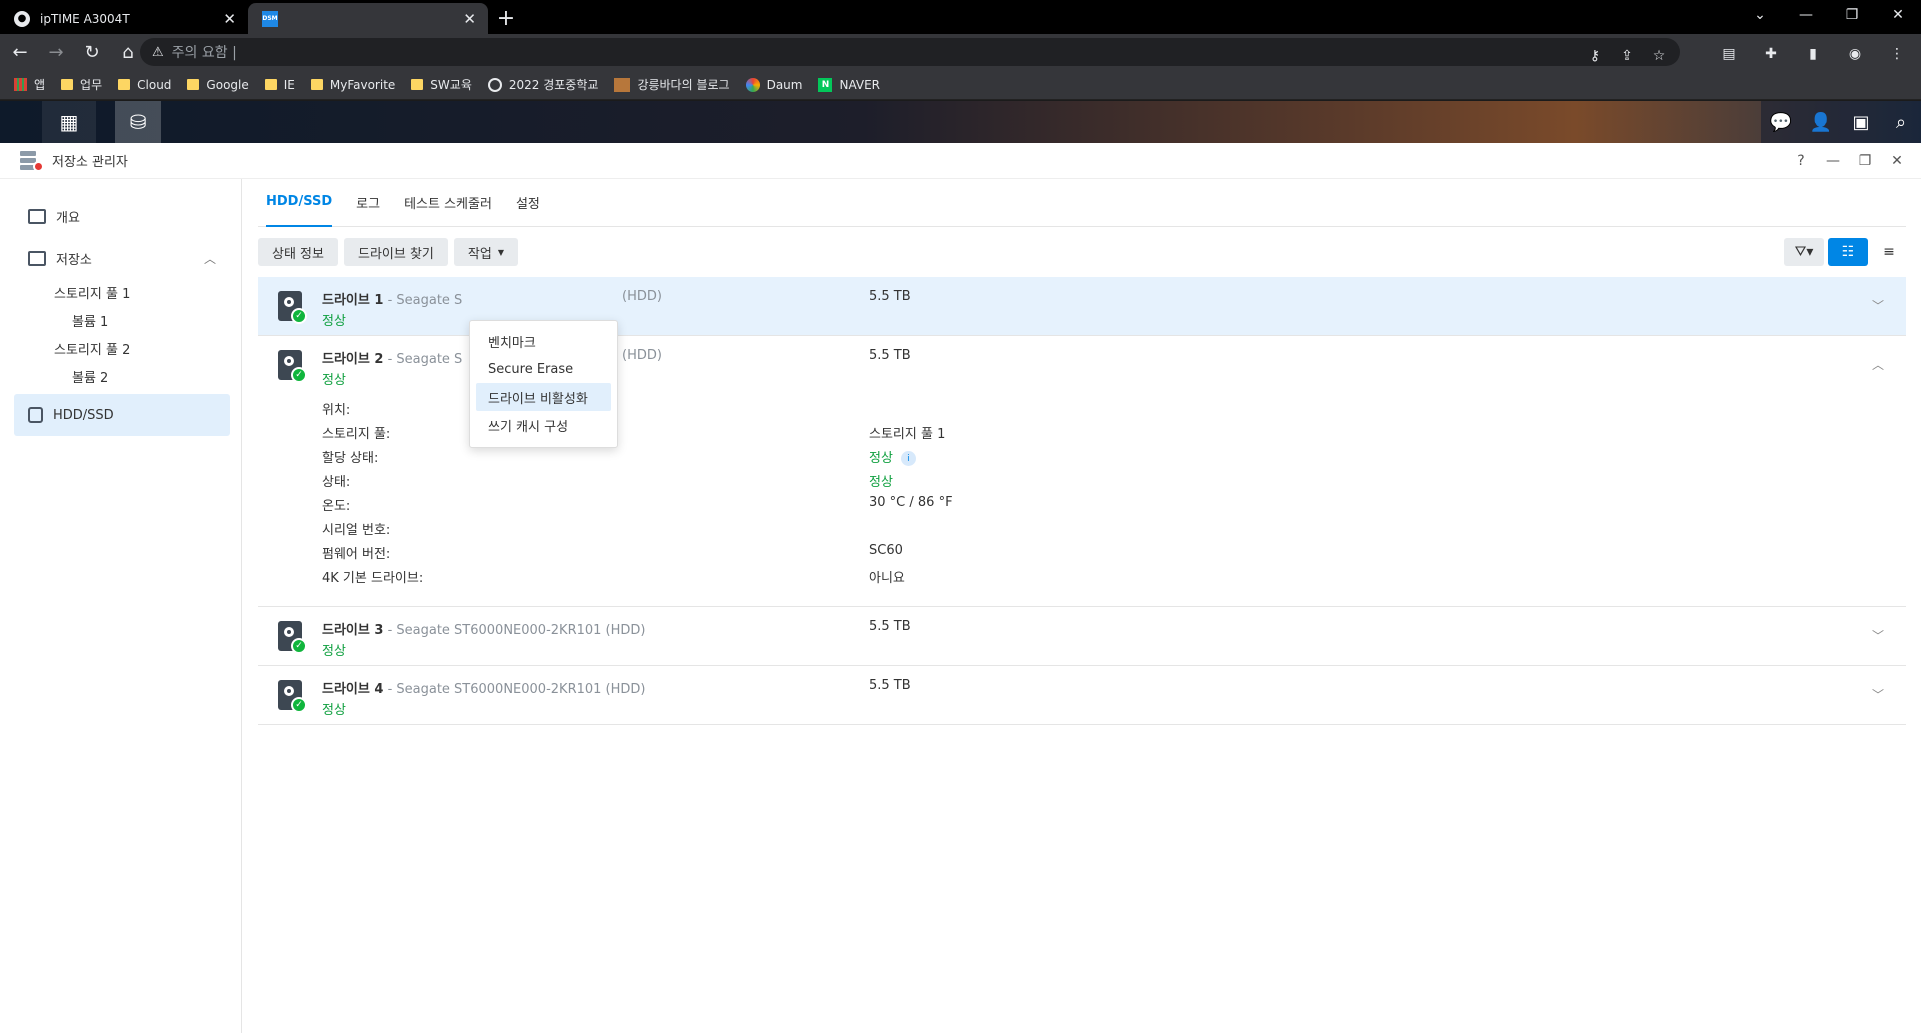  What do you see at coordinates (144, 85) in the screenshot?
I see `bookmark-folder: Cloud` at bounding box center [144, 85].